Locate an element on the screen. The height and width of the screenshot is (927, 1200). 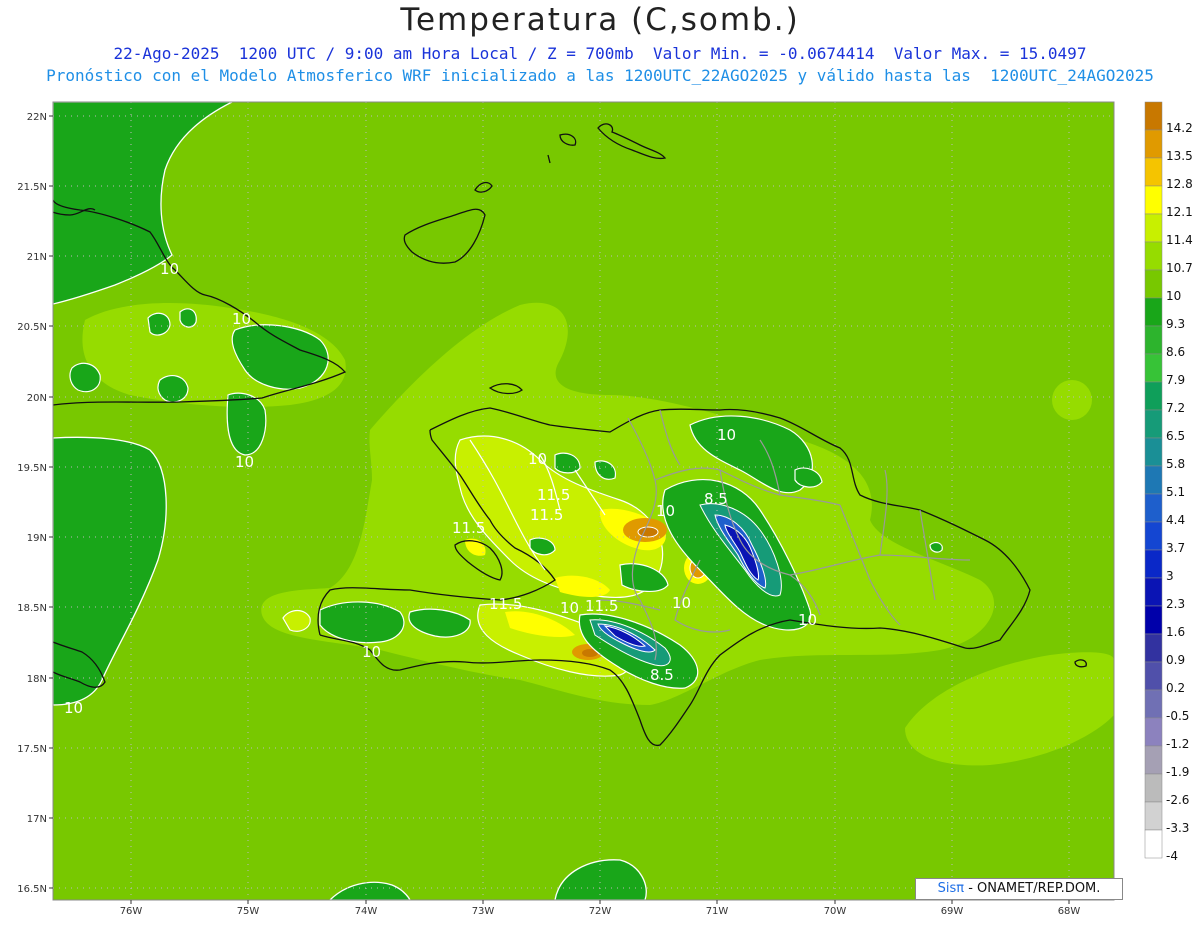
colorbar-label: -3.3 is located at coordinates (1177, 828).